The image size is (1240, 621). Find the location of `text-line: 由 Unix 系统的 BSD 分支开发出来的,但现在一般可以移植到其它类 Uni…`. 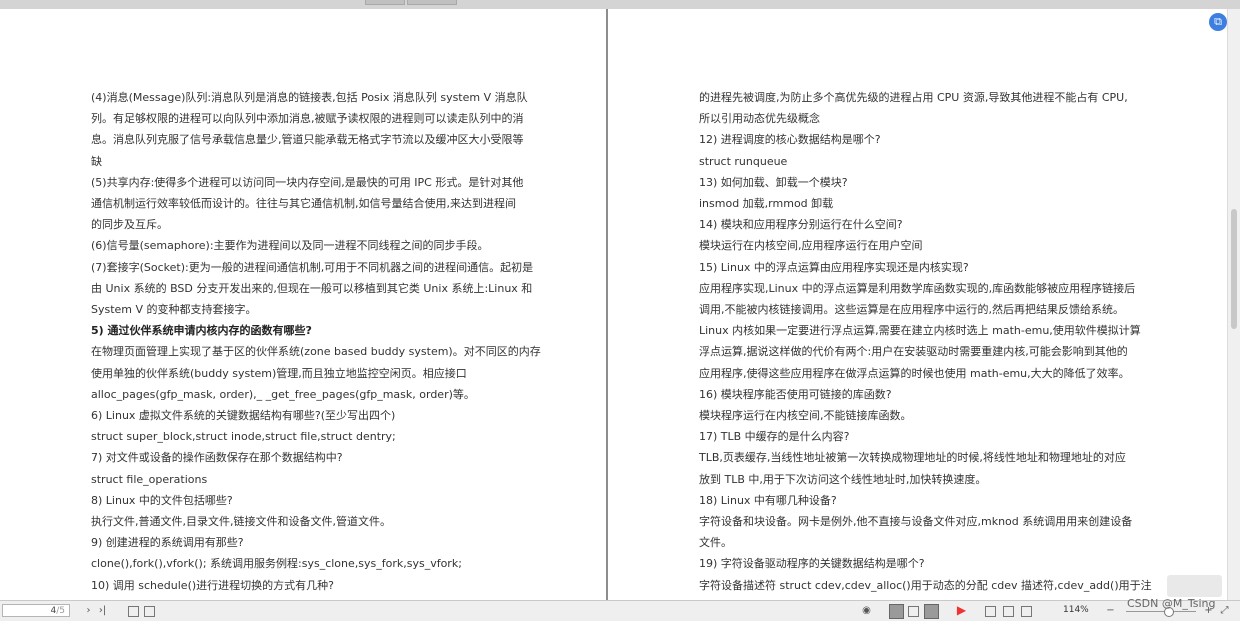

text-line: 由 Unix 系统的 BSD 分支开发出来的,但现在一般可以移植到其它类 Uni… is located at coordinates (312, 288).